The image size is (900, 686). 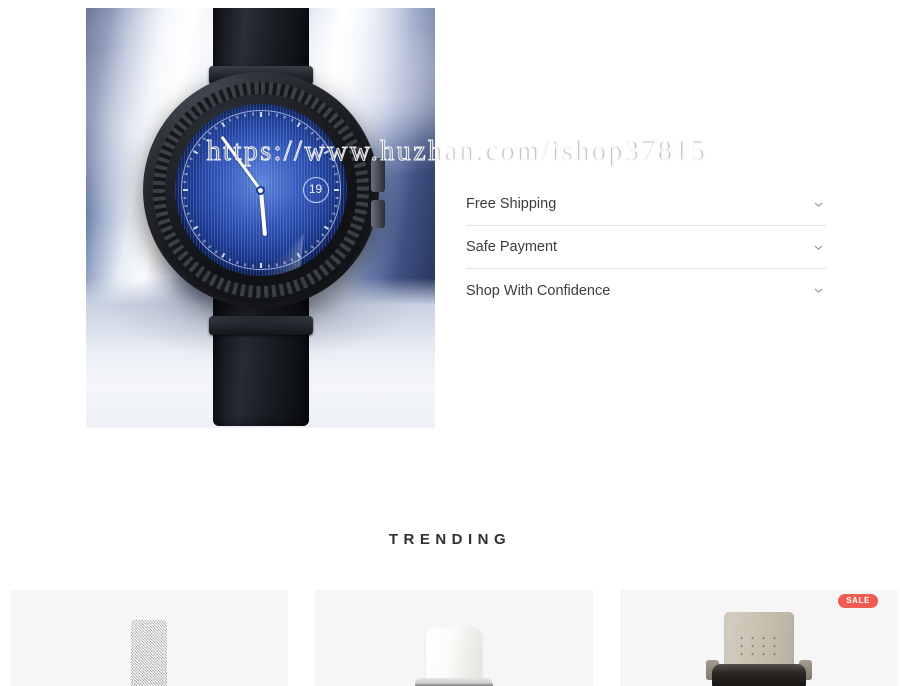 What do you see at coordinates (450, 539) in the screenshot?
I see `trending-section-heading: TRENDING` at bounding box center [450, 539].